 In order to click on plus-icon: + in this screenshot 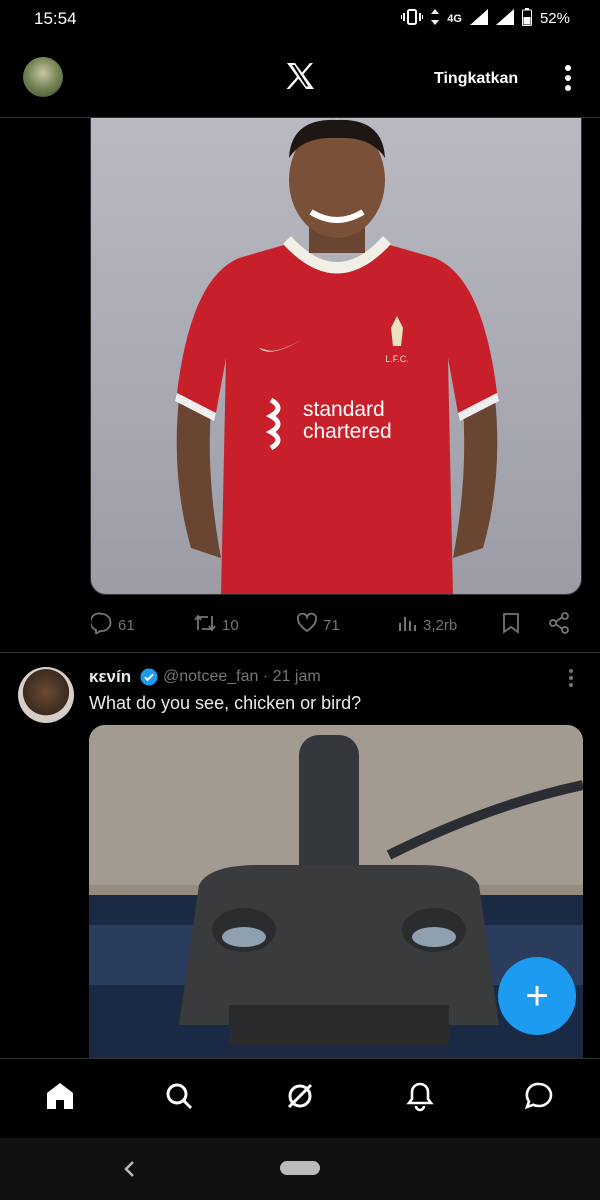, I will do `click(537, 995)`.